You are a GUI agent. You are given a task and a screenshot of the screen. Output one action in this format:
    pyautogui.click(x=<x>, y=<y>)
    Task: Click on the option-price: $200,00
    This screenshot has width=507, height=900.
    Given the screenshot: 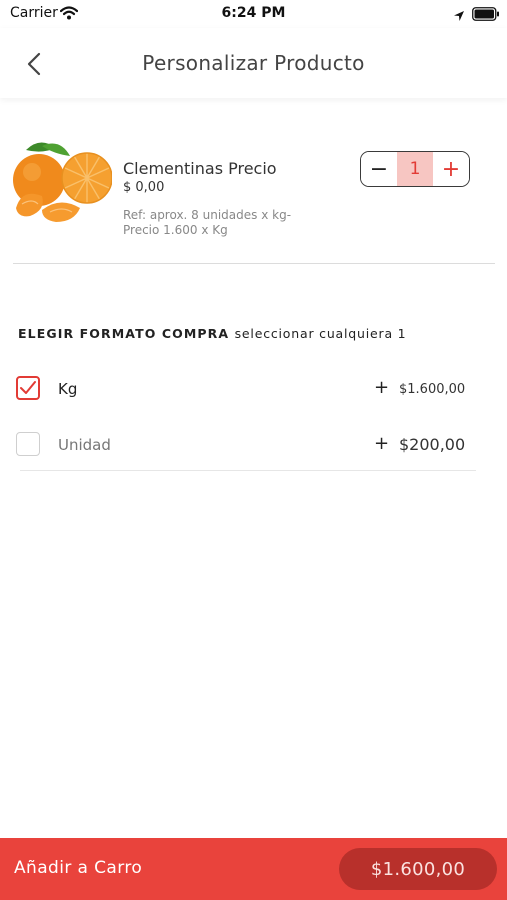 What is the action you would take?
    pyautogui.click(x=432, y=444)
    